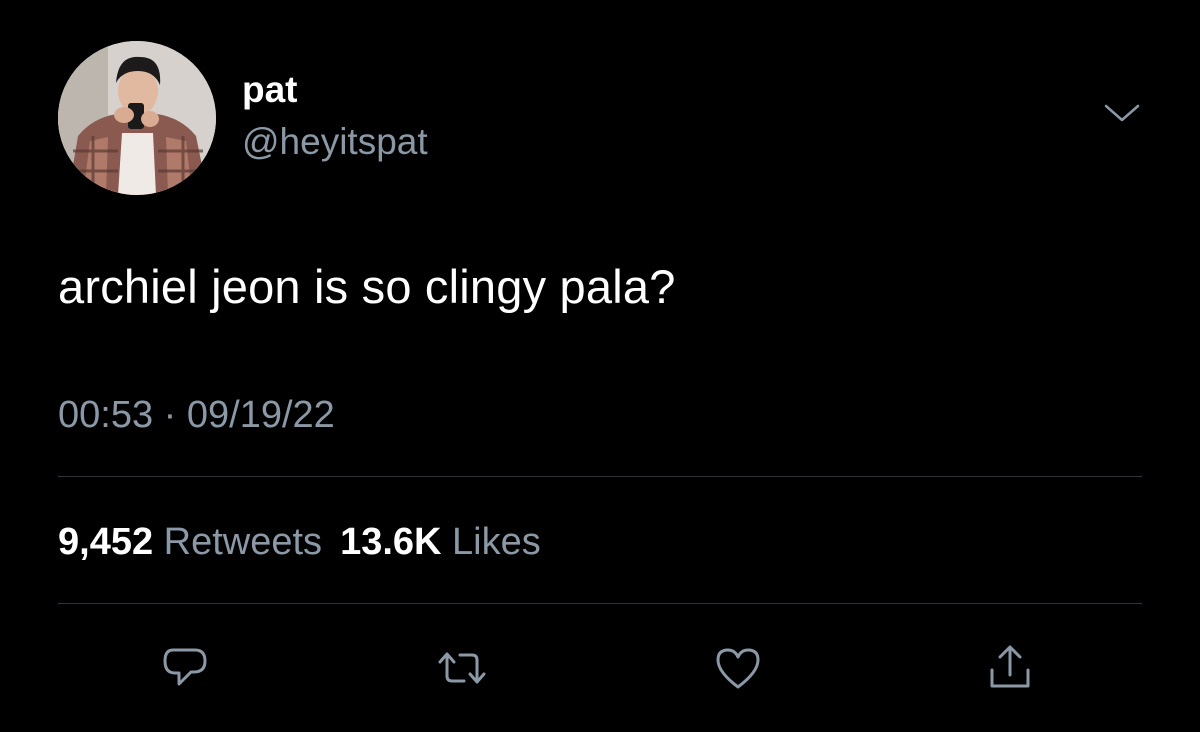 The width and height of the screenshot is (1200, 732). I want to click on more-options-button, so click(1122, 113).